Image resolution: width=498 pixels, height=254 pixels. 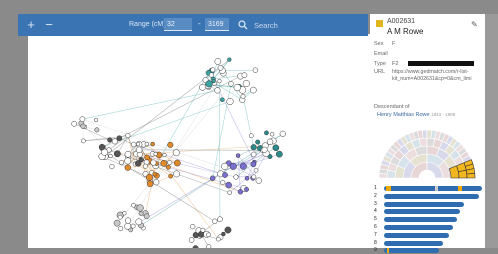 I want to click on chromosome-row: 7, so click(x=429, y=236).